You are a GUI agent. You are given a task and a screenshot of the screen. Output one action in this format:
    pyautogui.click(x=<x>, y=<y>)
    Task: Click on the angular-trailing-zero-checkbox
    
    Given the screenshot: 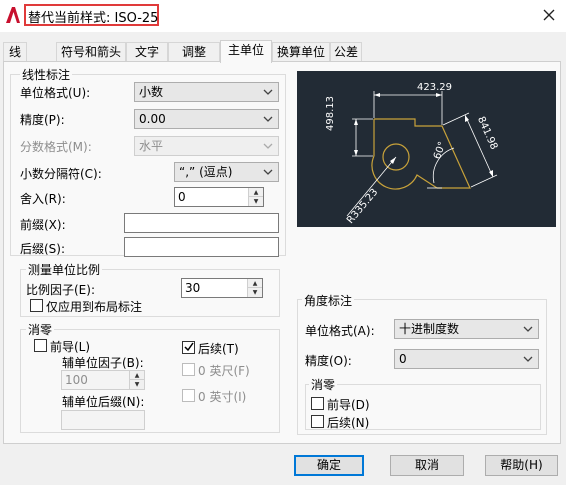 What is the action you would take?
    pyautogui.click(x=317, y=421)
    